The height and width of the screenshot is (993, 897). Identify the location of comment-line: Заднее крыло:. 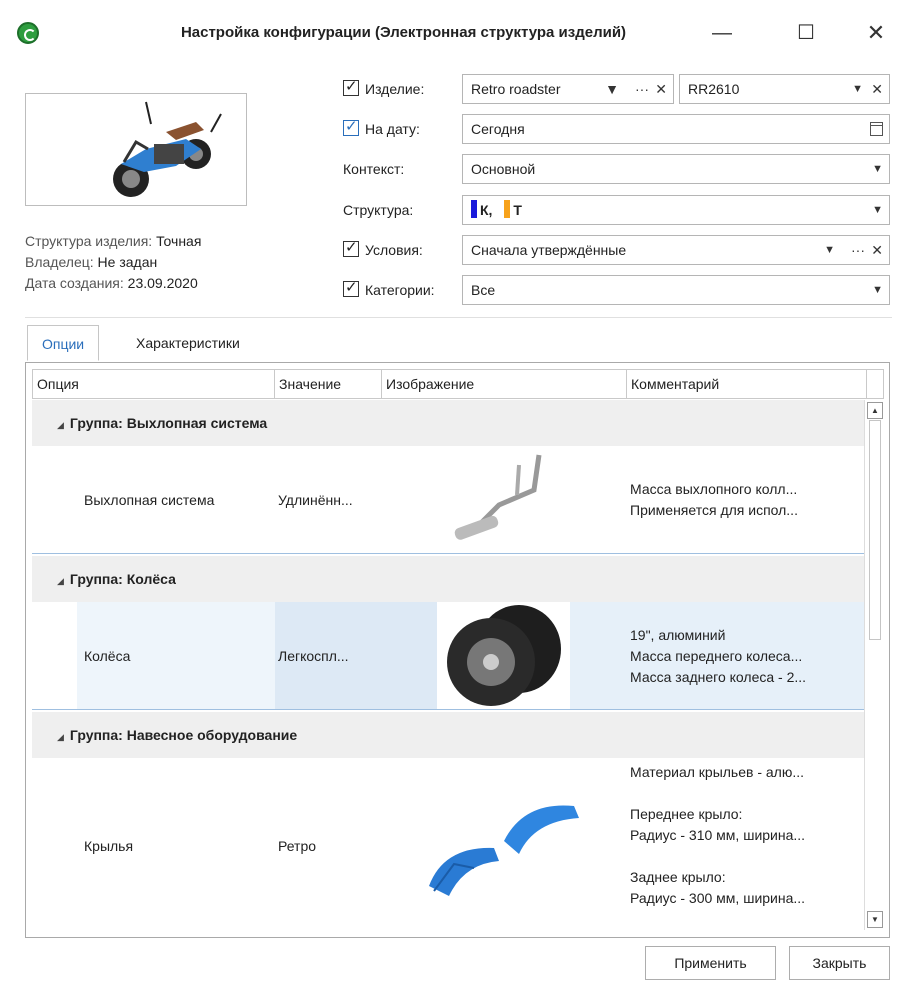
(678, 877).